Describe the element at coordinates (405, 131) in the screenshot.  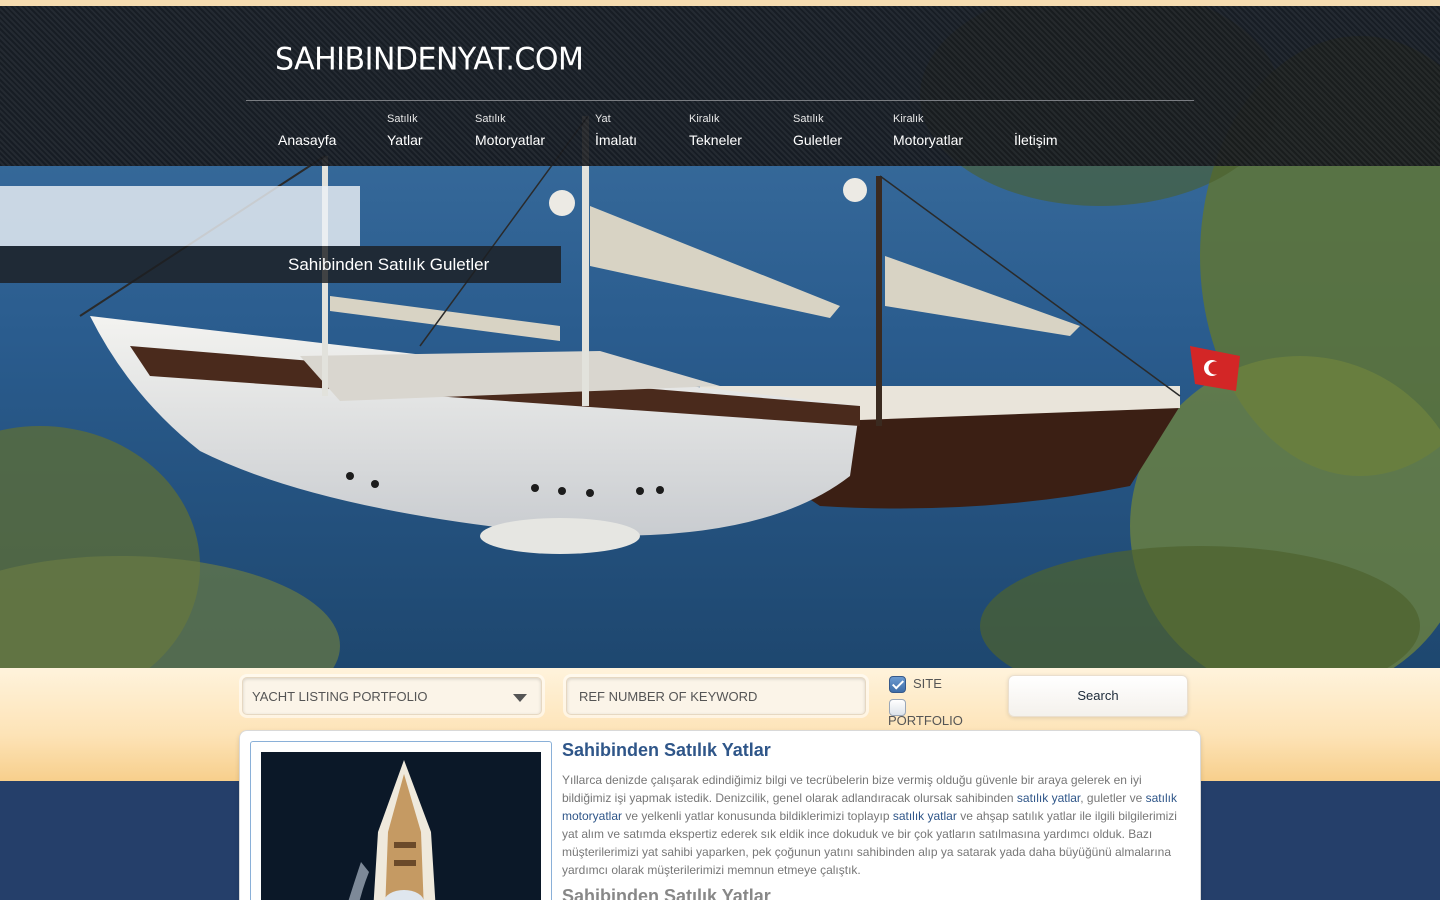
I see `nav-item-satilik-yatlar: Satılık Yatlar` at that location.